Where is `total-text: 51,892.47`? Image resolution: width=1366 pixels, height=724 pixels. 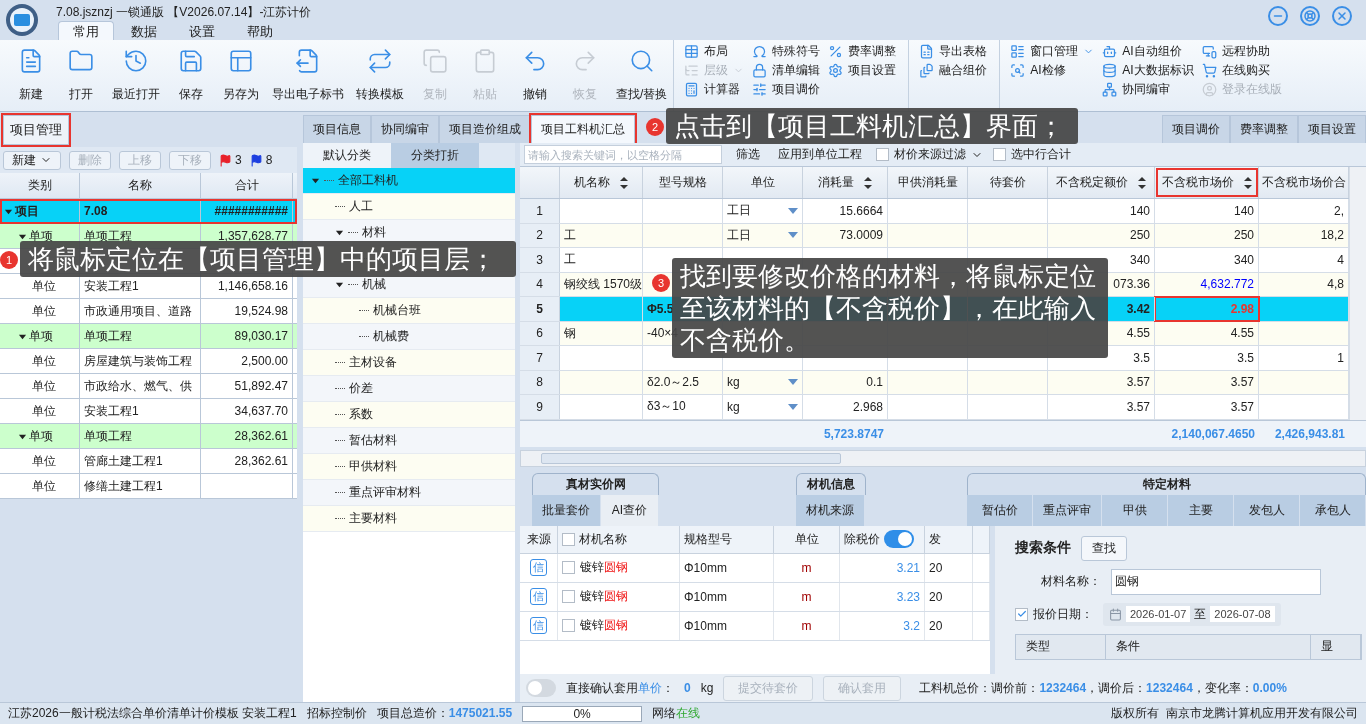 total-text: 51,892.47 is located at coordinates (261, 386).